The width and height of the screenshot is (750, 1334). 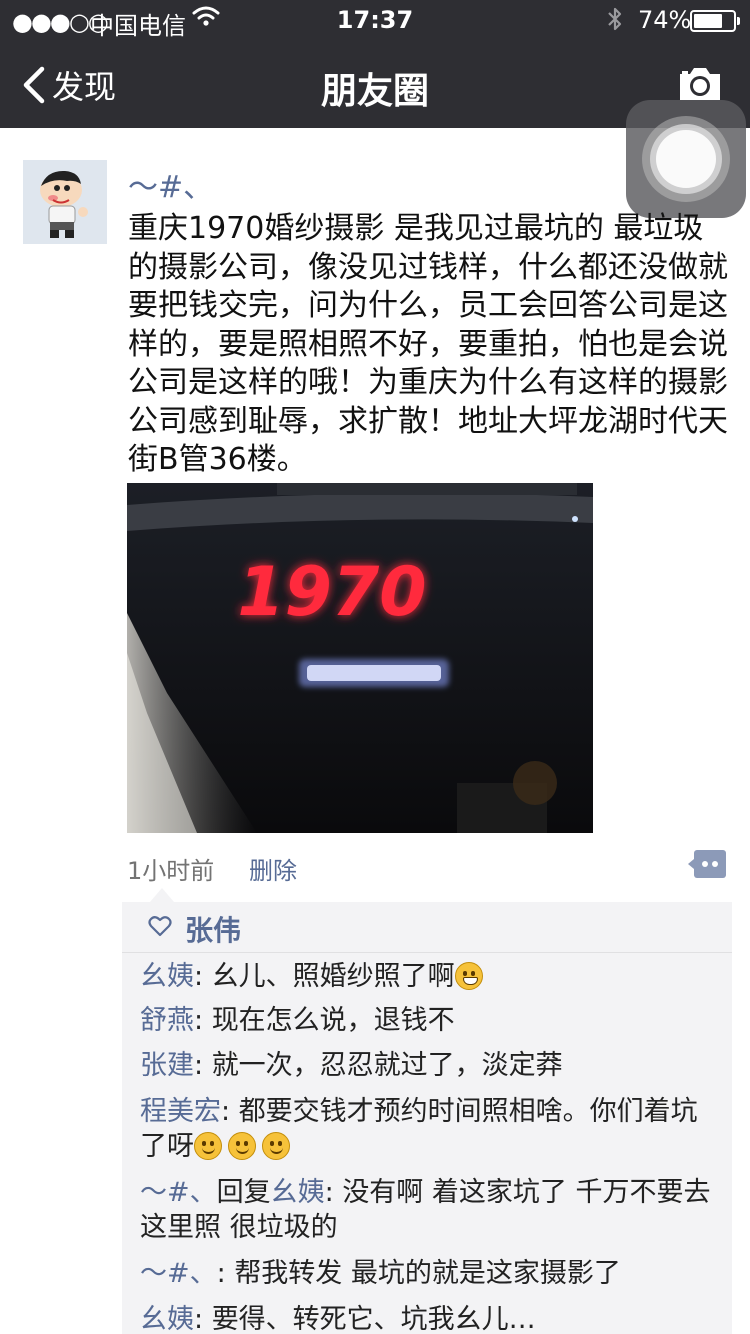 I want to click on avatar, so click(x=65, y=202).